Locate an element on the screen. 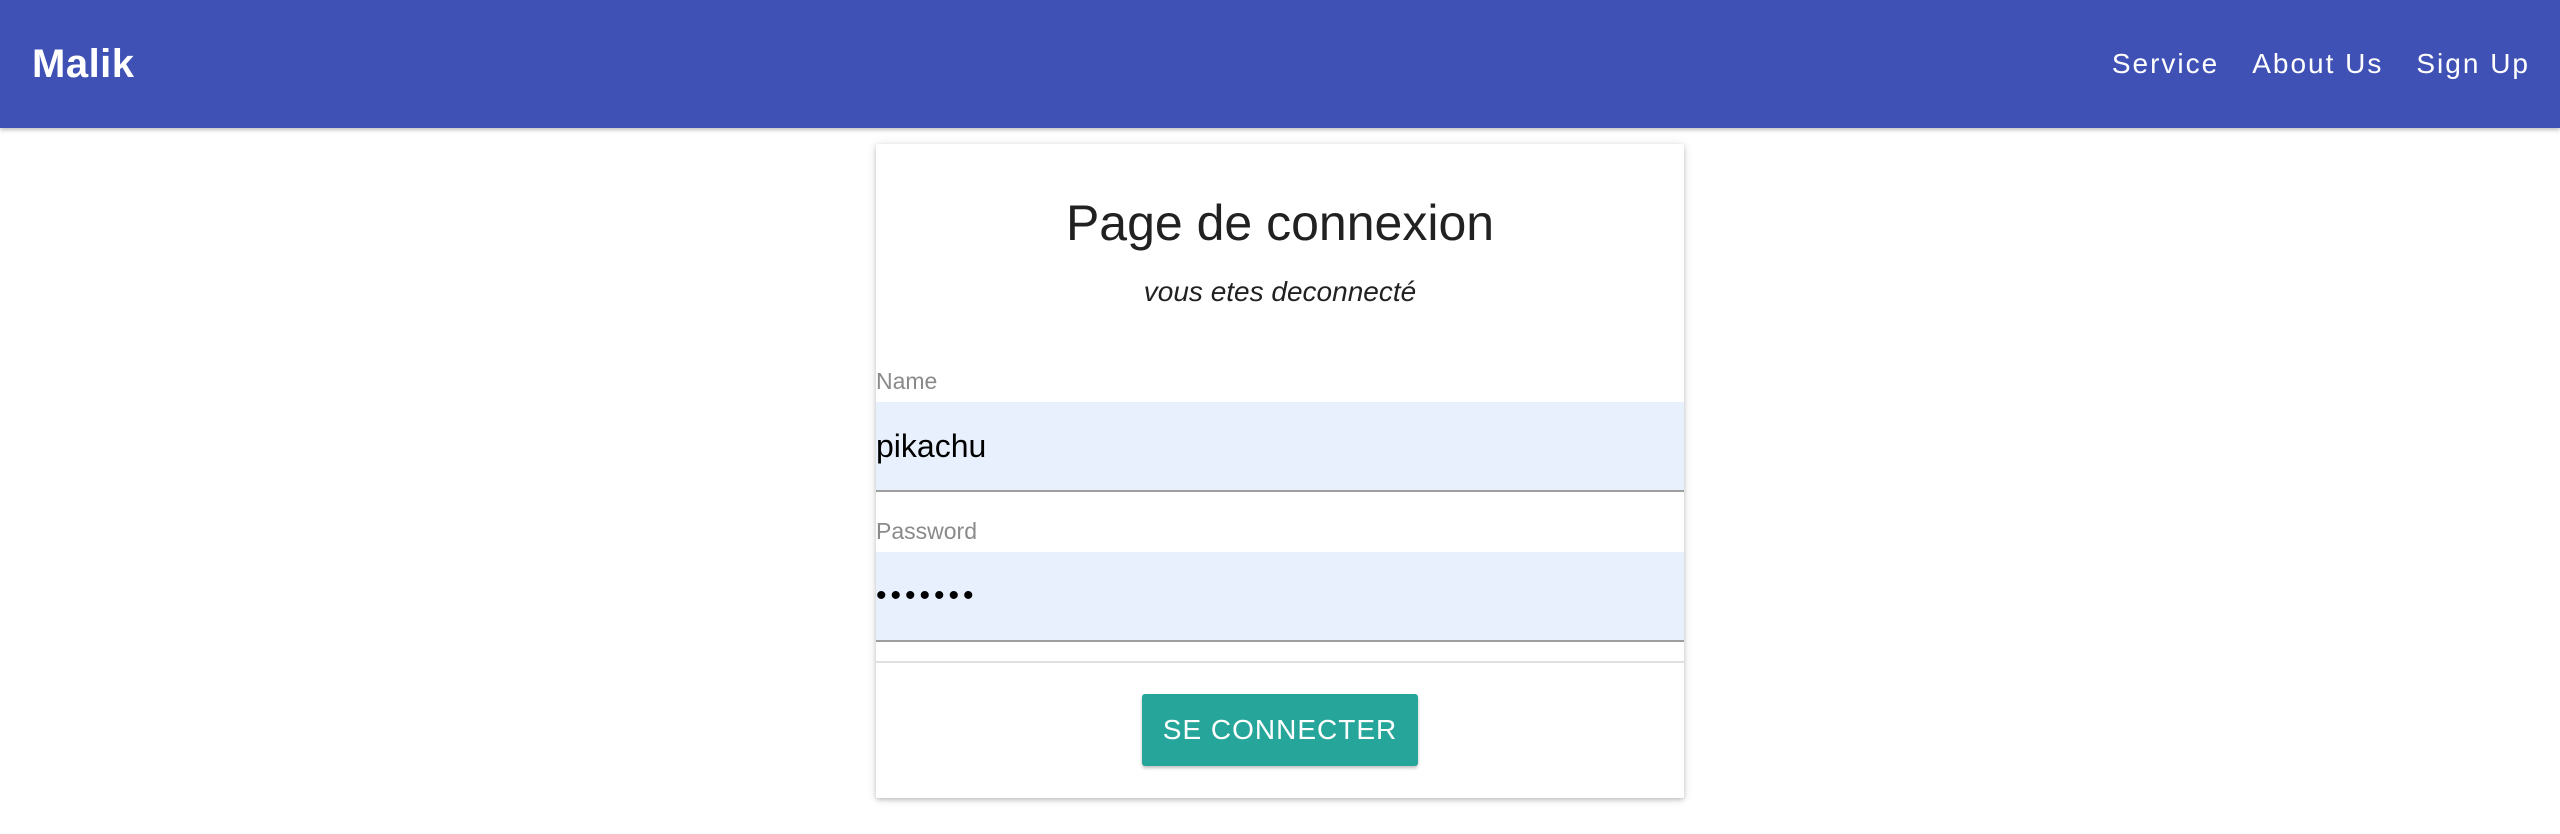 The height and width of the screenshot is (834, 2560). password-input is located at coordinates (1280, 597).